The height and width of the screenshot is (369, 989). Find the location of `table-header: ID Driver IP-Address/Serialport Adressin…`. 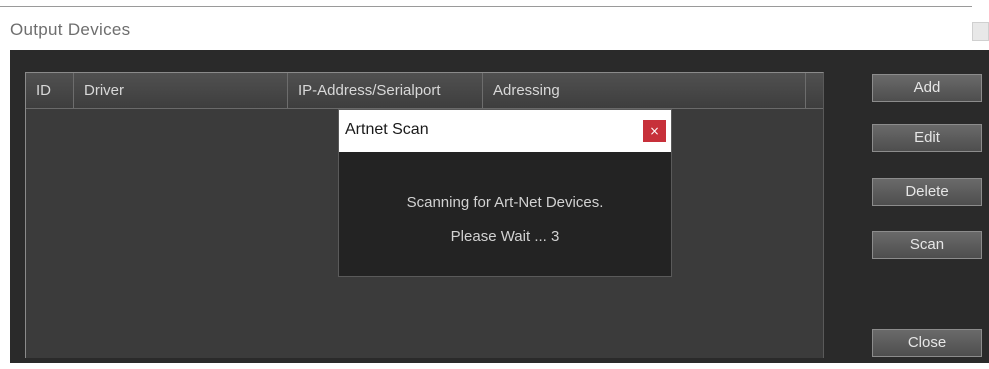

table-header: ID Driver IP-Address/Serialport Adressin… is located at coordinates (424, 91).